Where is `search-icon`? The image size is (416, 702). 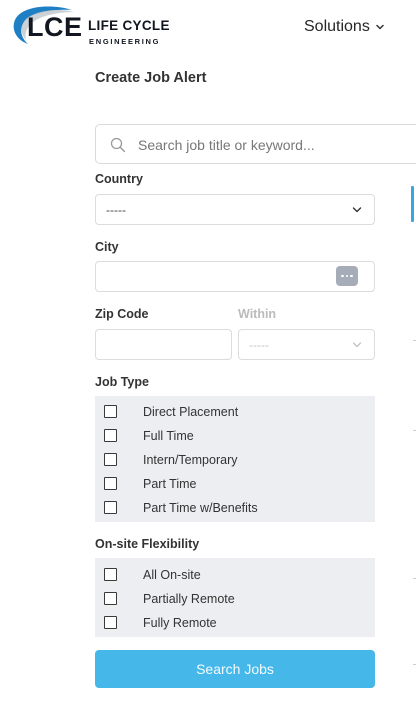 search-icon is located at coordinates (118, 145).